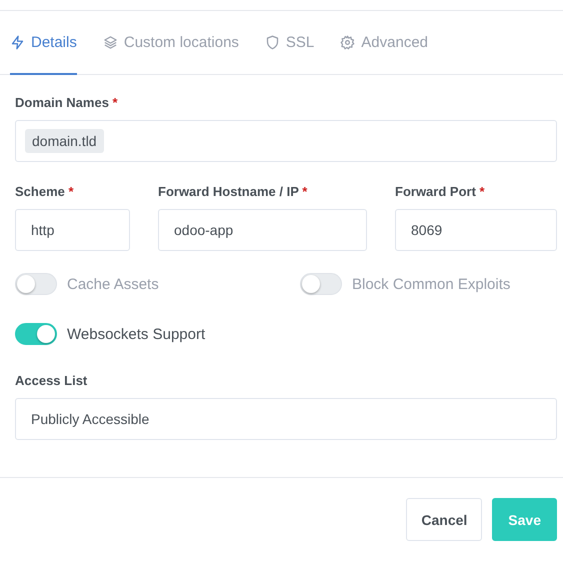 Image resolution: width=563 pixels, height=578 pixels. I want to click on field-label: Forward Hostname / IP, so click(228, 191).